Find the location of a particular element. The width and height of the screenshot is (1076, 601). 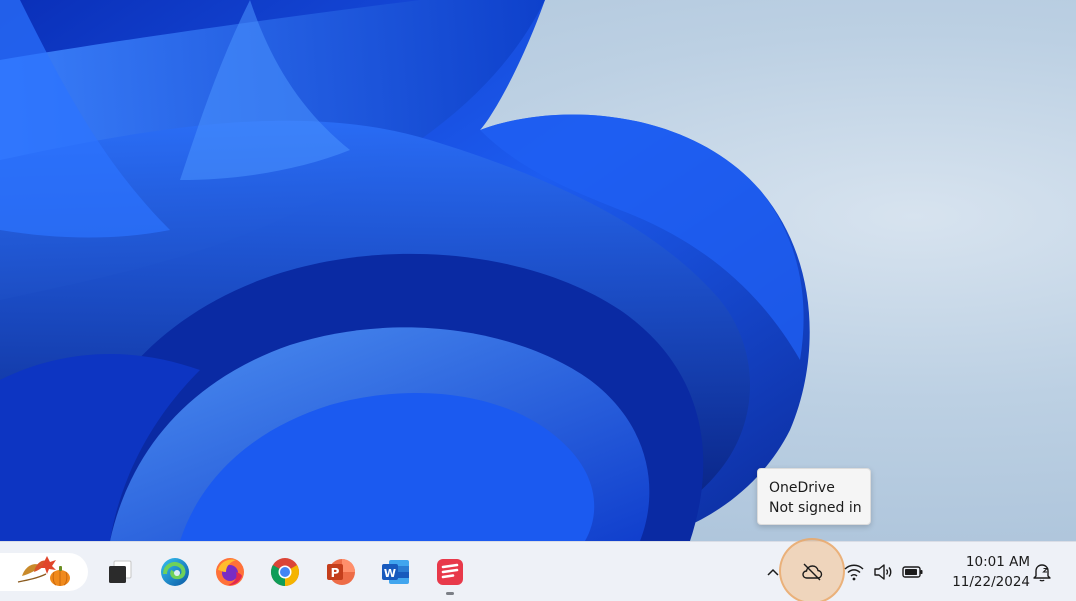

taskbar-firefox is located at coordinates (230, 572).